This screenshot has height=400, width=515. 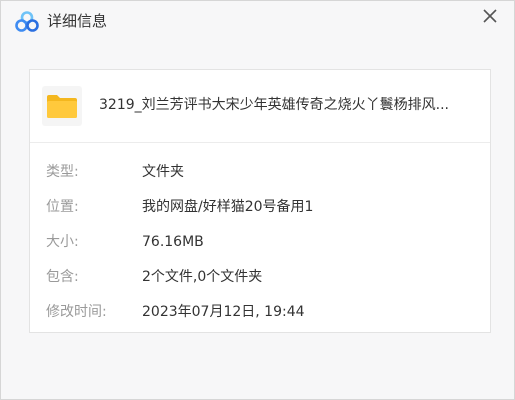 What do you see at coordinates (27, 21) in the screenshot?
I see `cloud-logo-icon` at bounding box center [27, 21].